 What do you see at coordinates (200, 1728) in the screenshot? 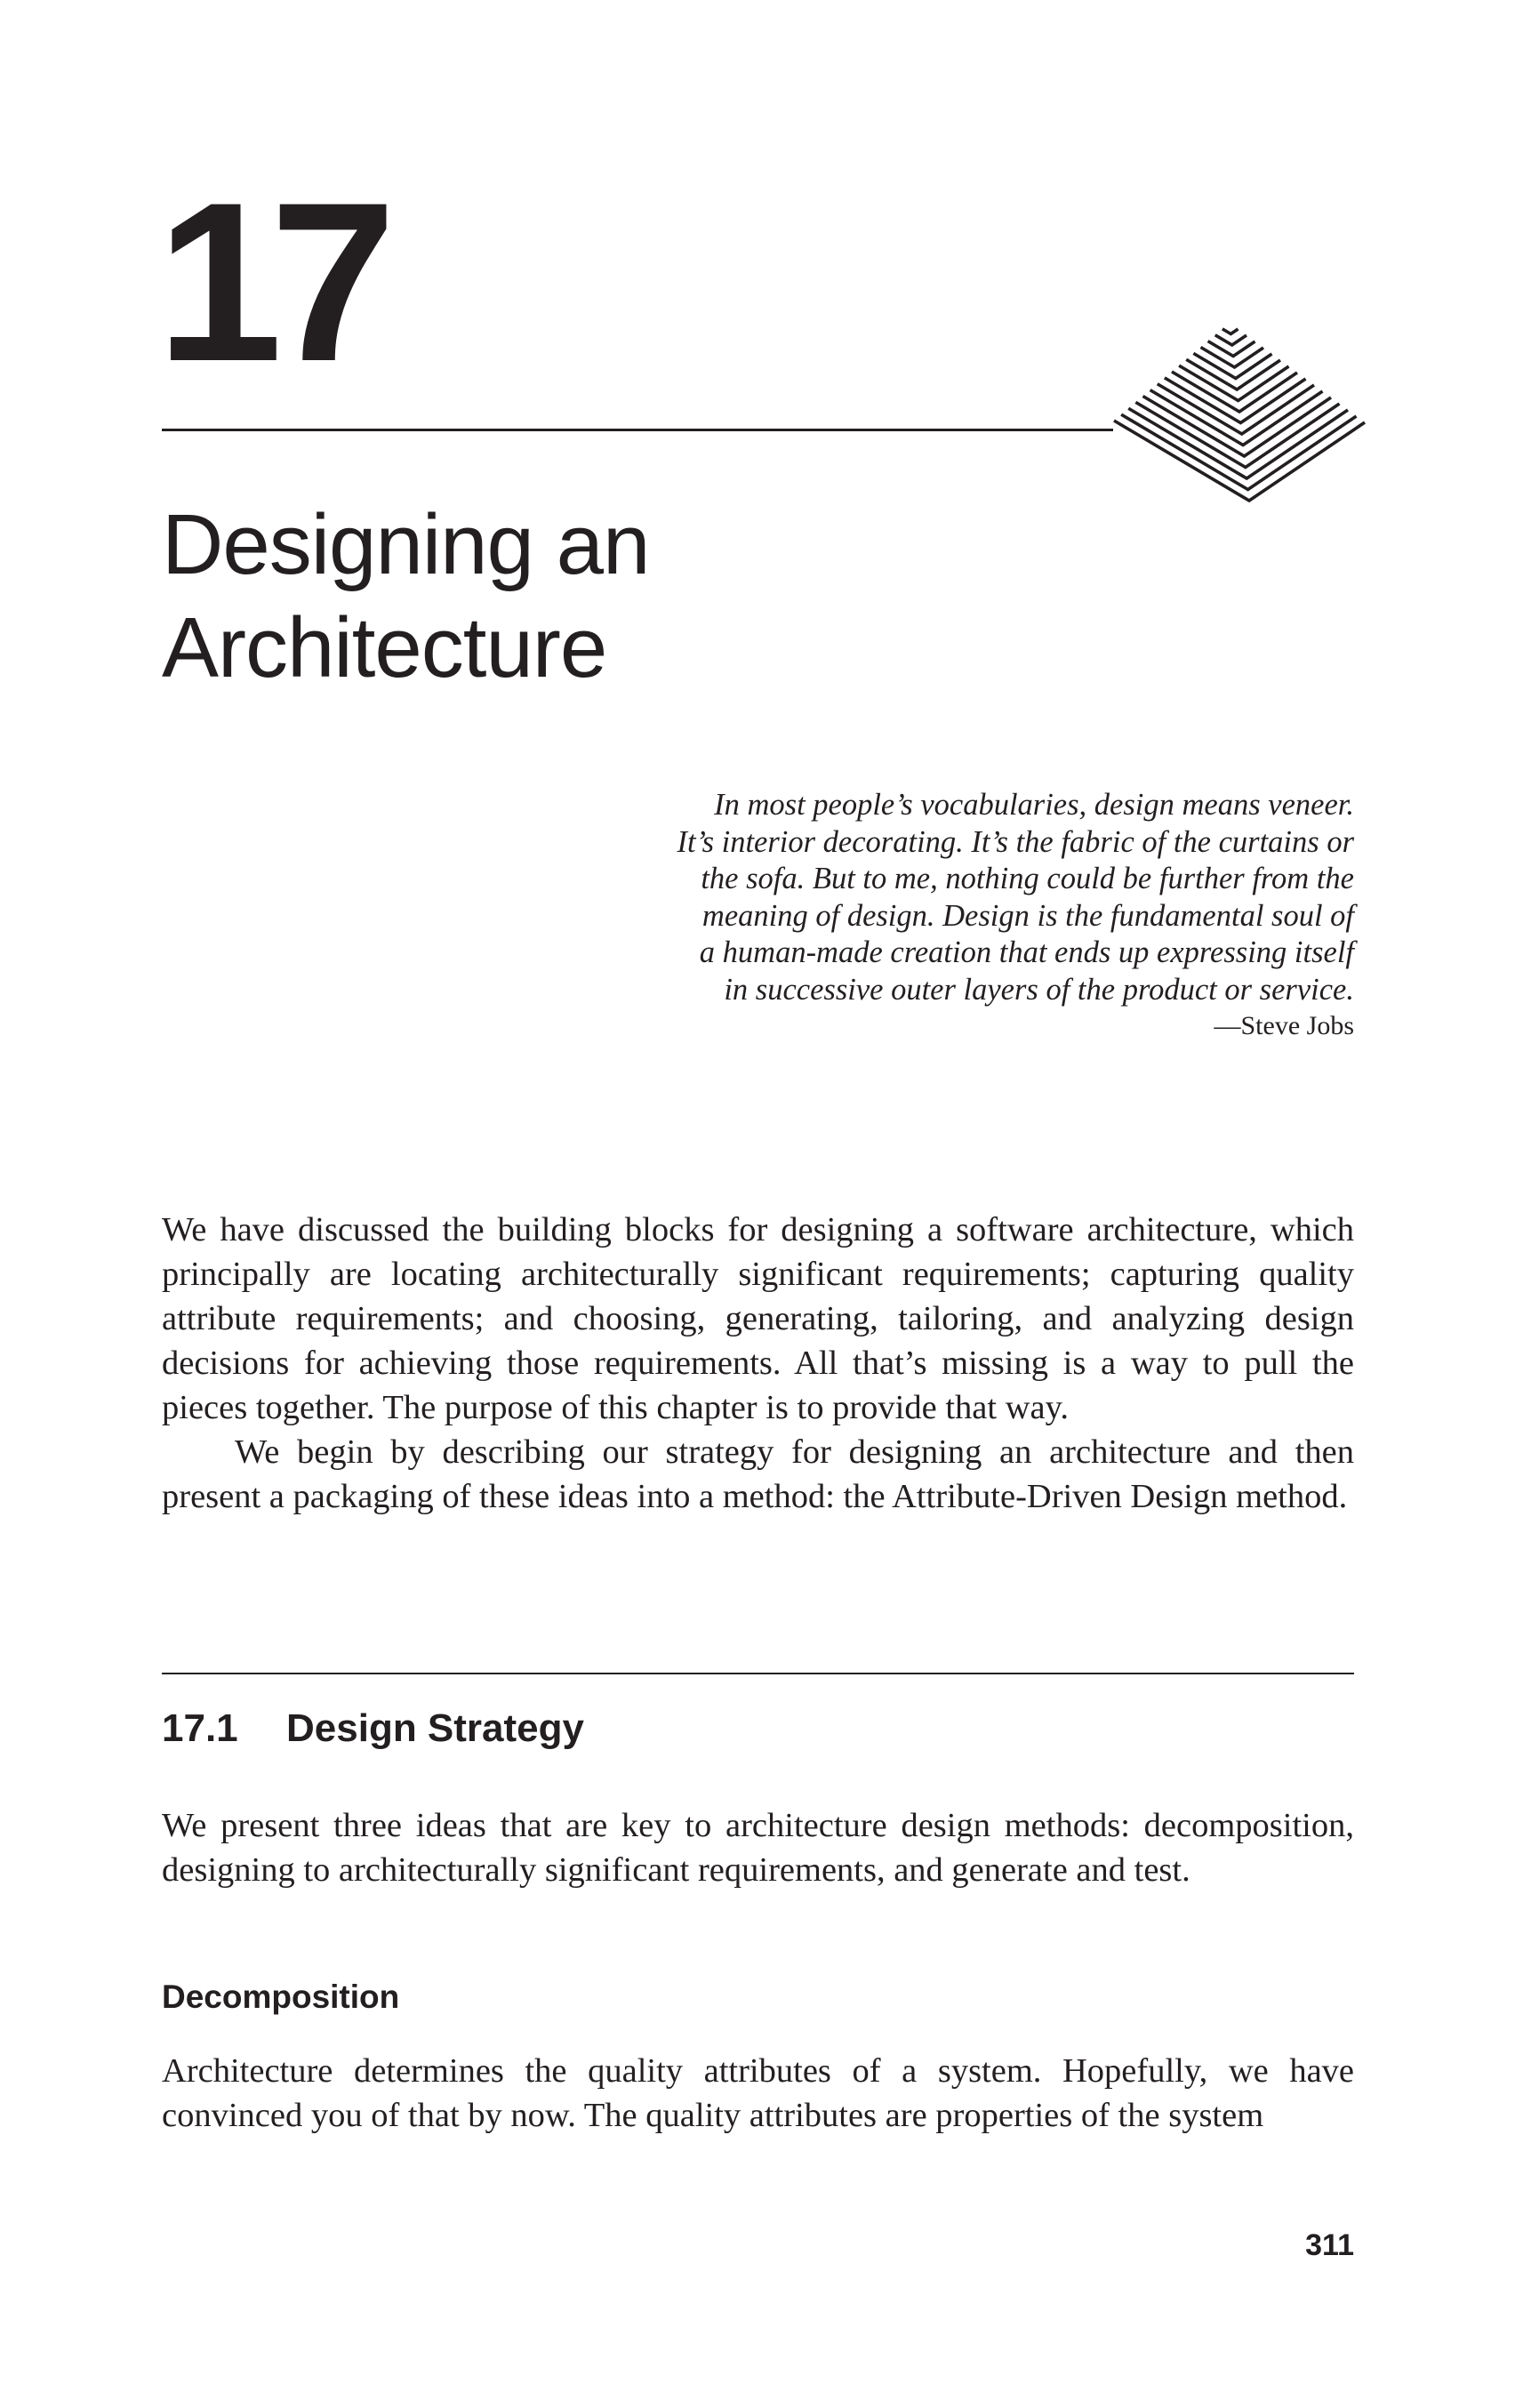
I see `section-number: 17.1` at bounding box center [200, 1728].